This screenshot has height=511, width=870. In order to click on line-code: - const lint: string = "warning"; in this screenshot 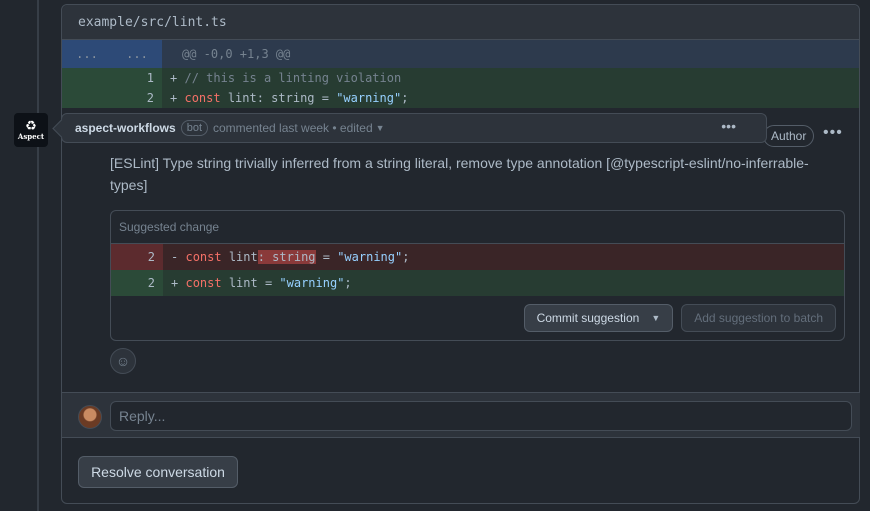, I will do `click(286, 257)`.